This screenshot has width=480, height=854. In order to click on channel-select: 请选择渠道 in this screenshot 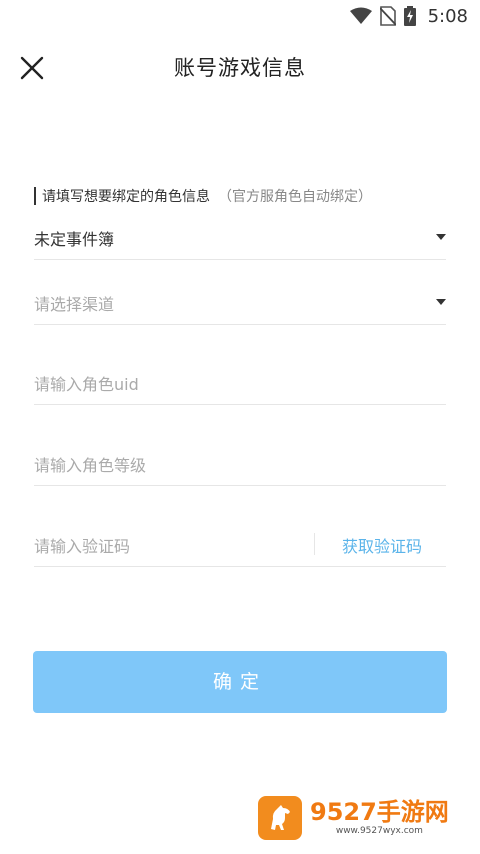, I will do `click(240, 303)`.